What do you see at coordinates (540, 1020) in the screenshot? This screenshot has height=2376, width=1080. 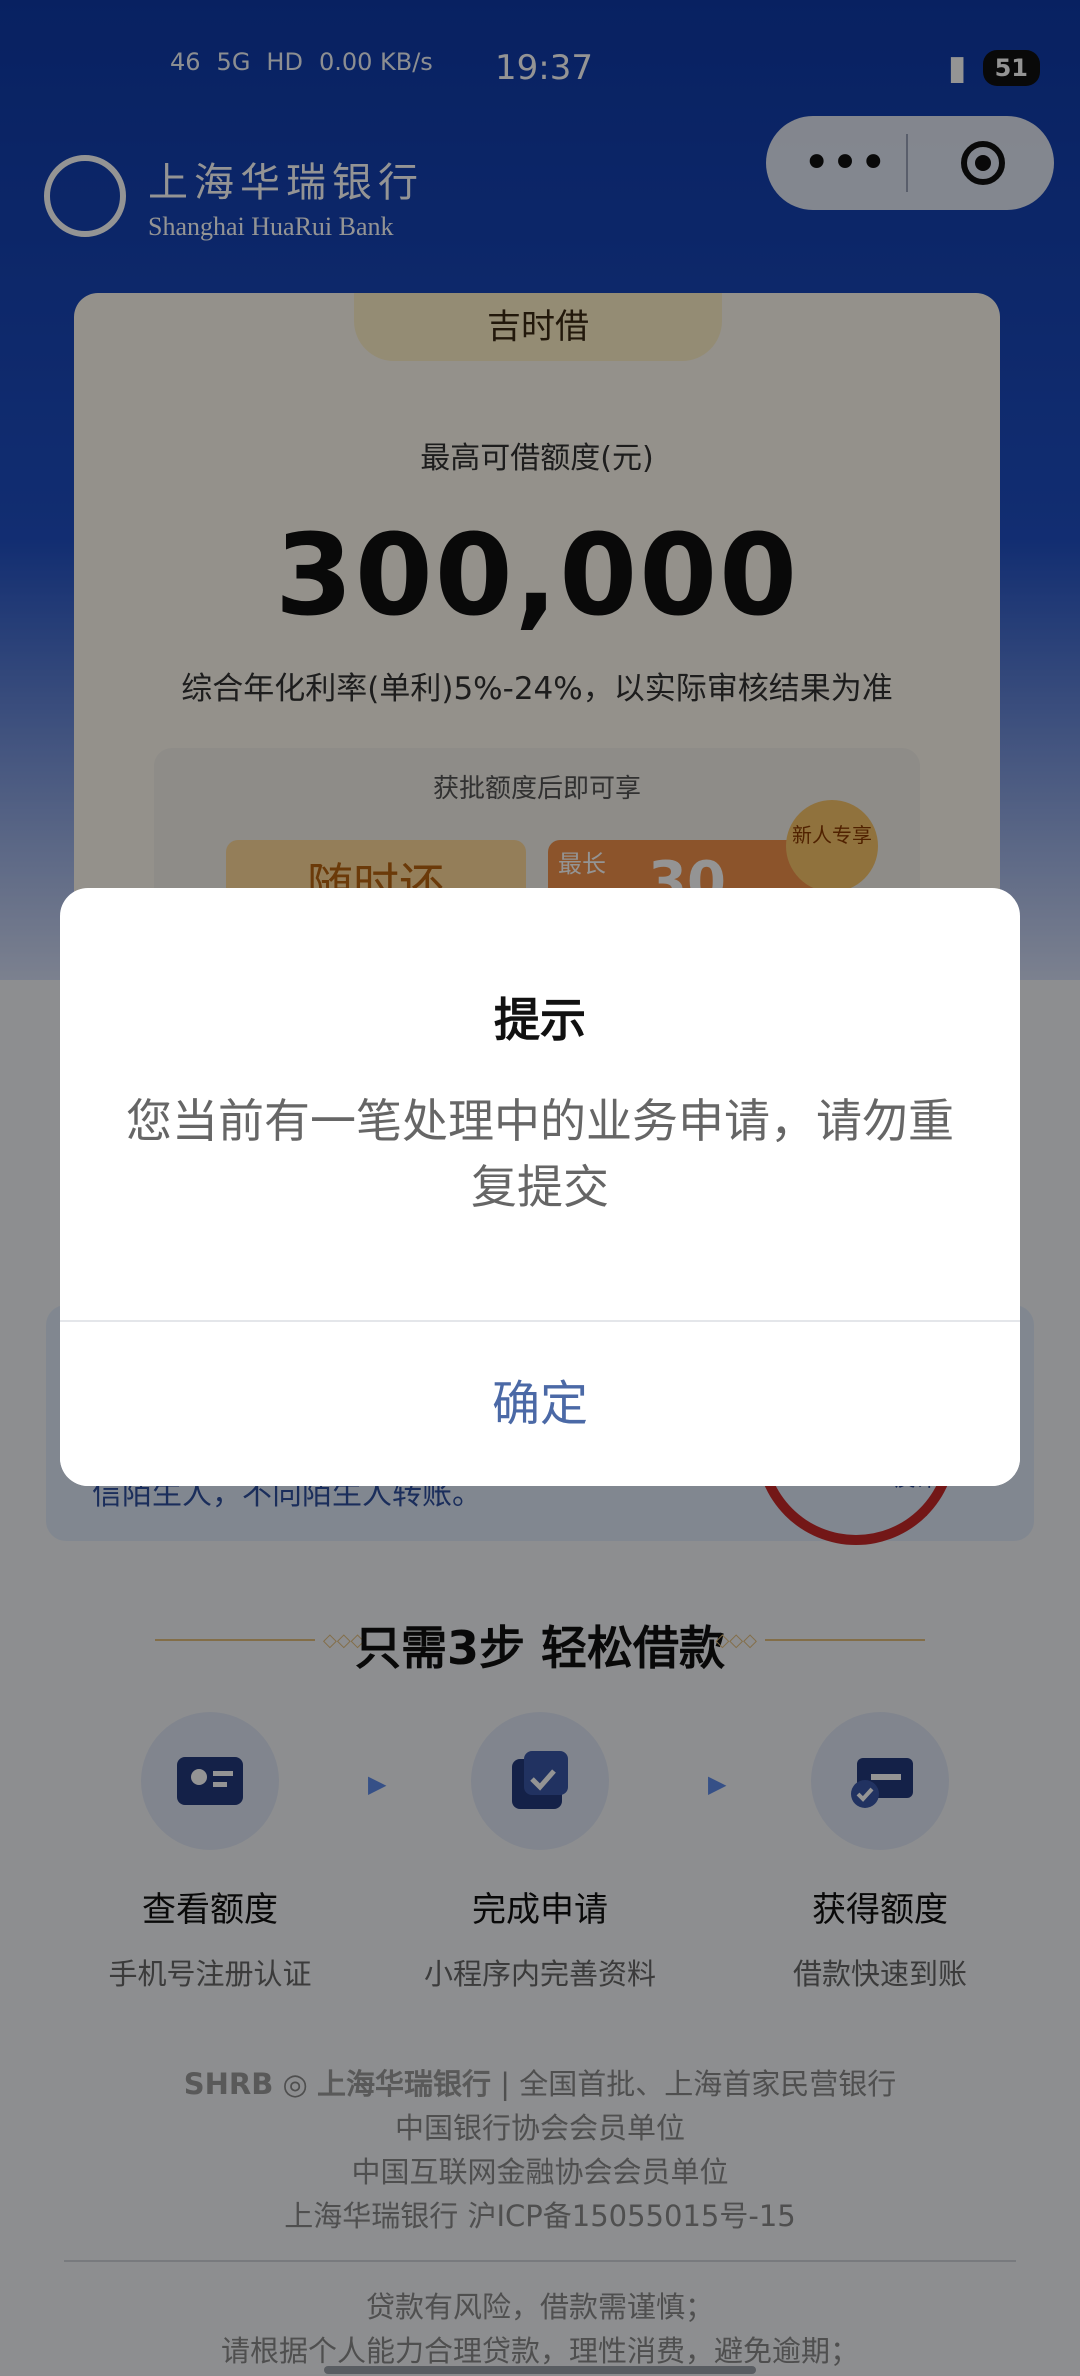 I see `dialog-title: 提示` at bounding box center [540, 1020].